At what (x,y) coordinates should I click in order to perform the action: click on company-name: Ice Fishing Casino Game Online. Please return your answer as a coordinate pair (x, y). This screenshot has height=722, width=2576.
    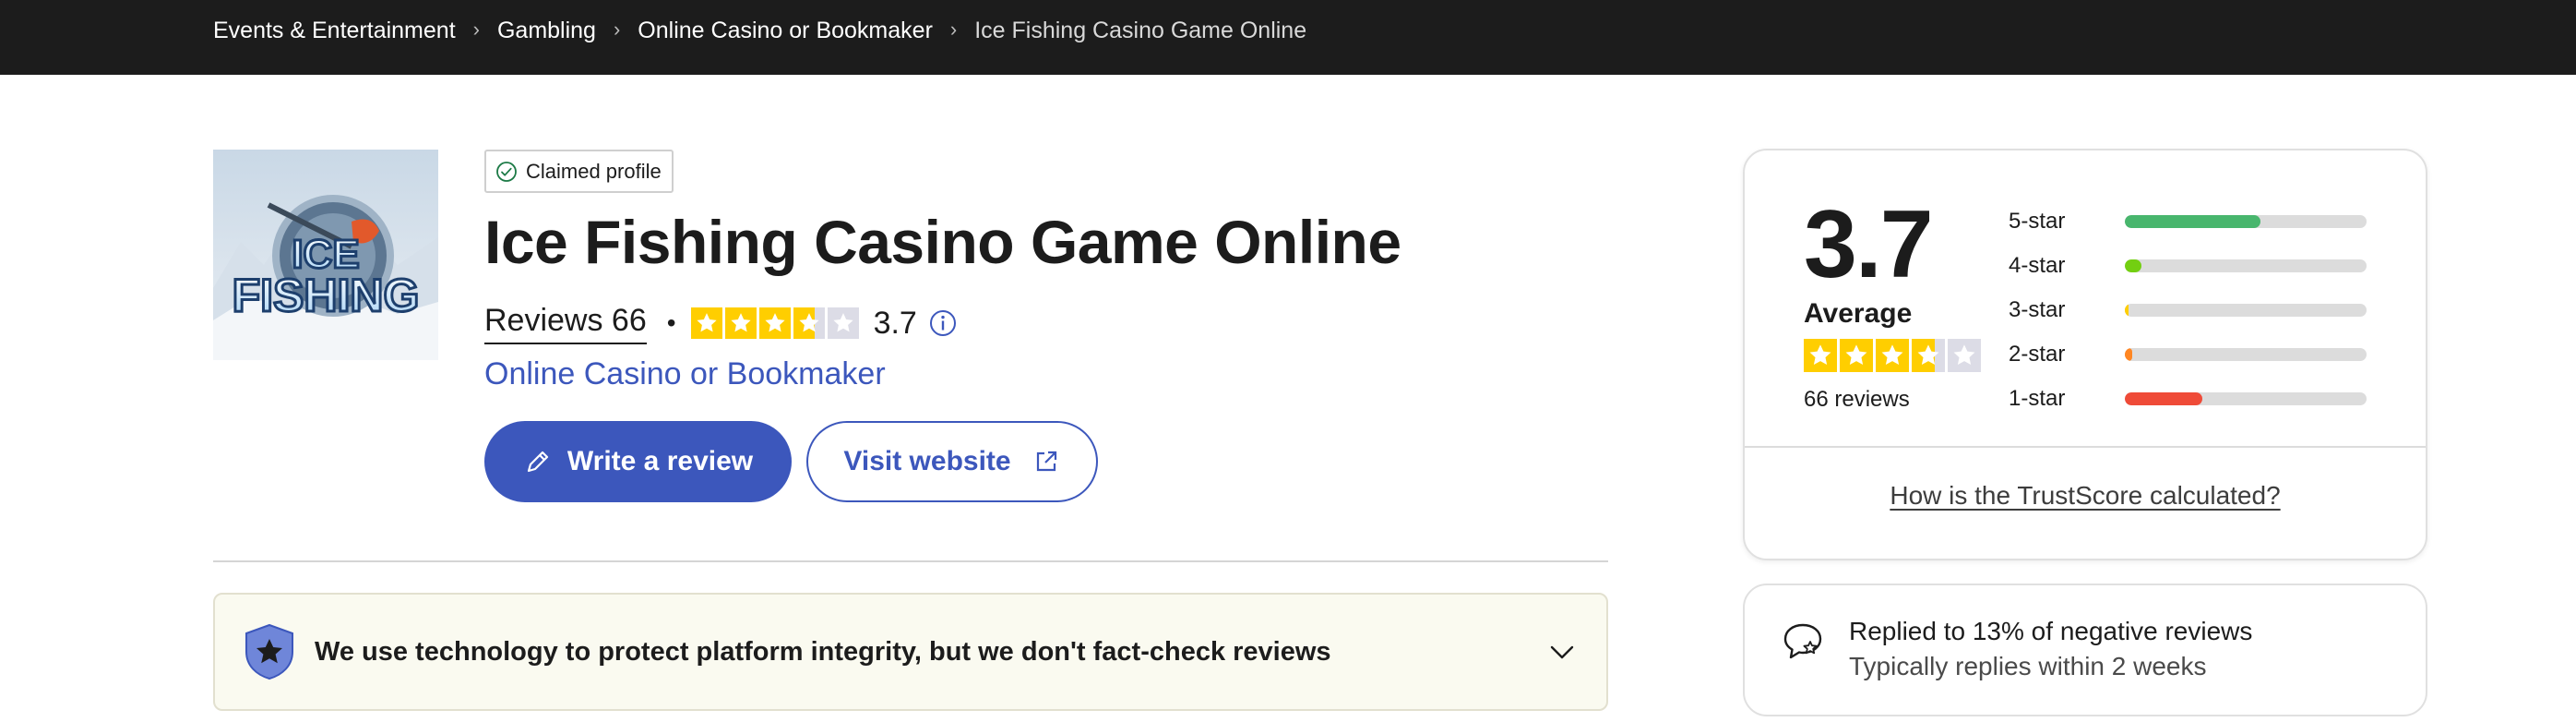
    Looking at the image, I should click on (942, 242).